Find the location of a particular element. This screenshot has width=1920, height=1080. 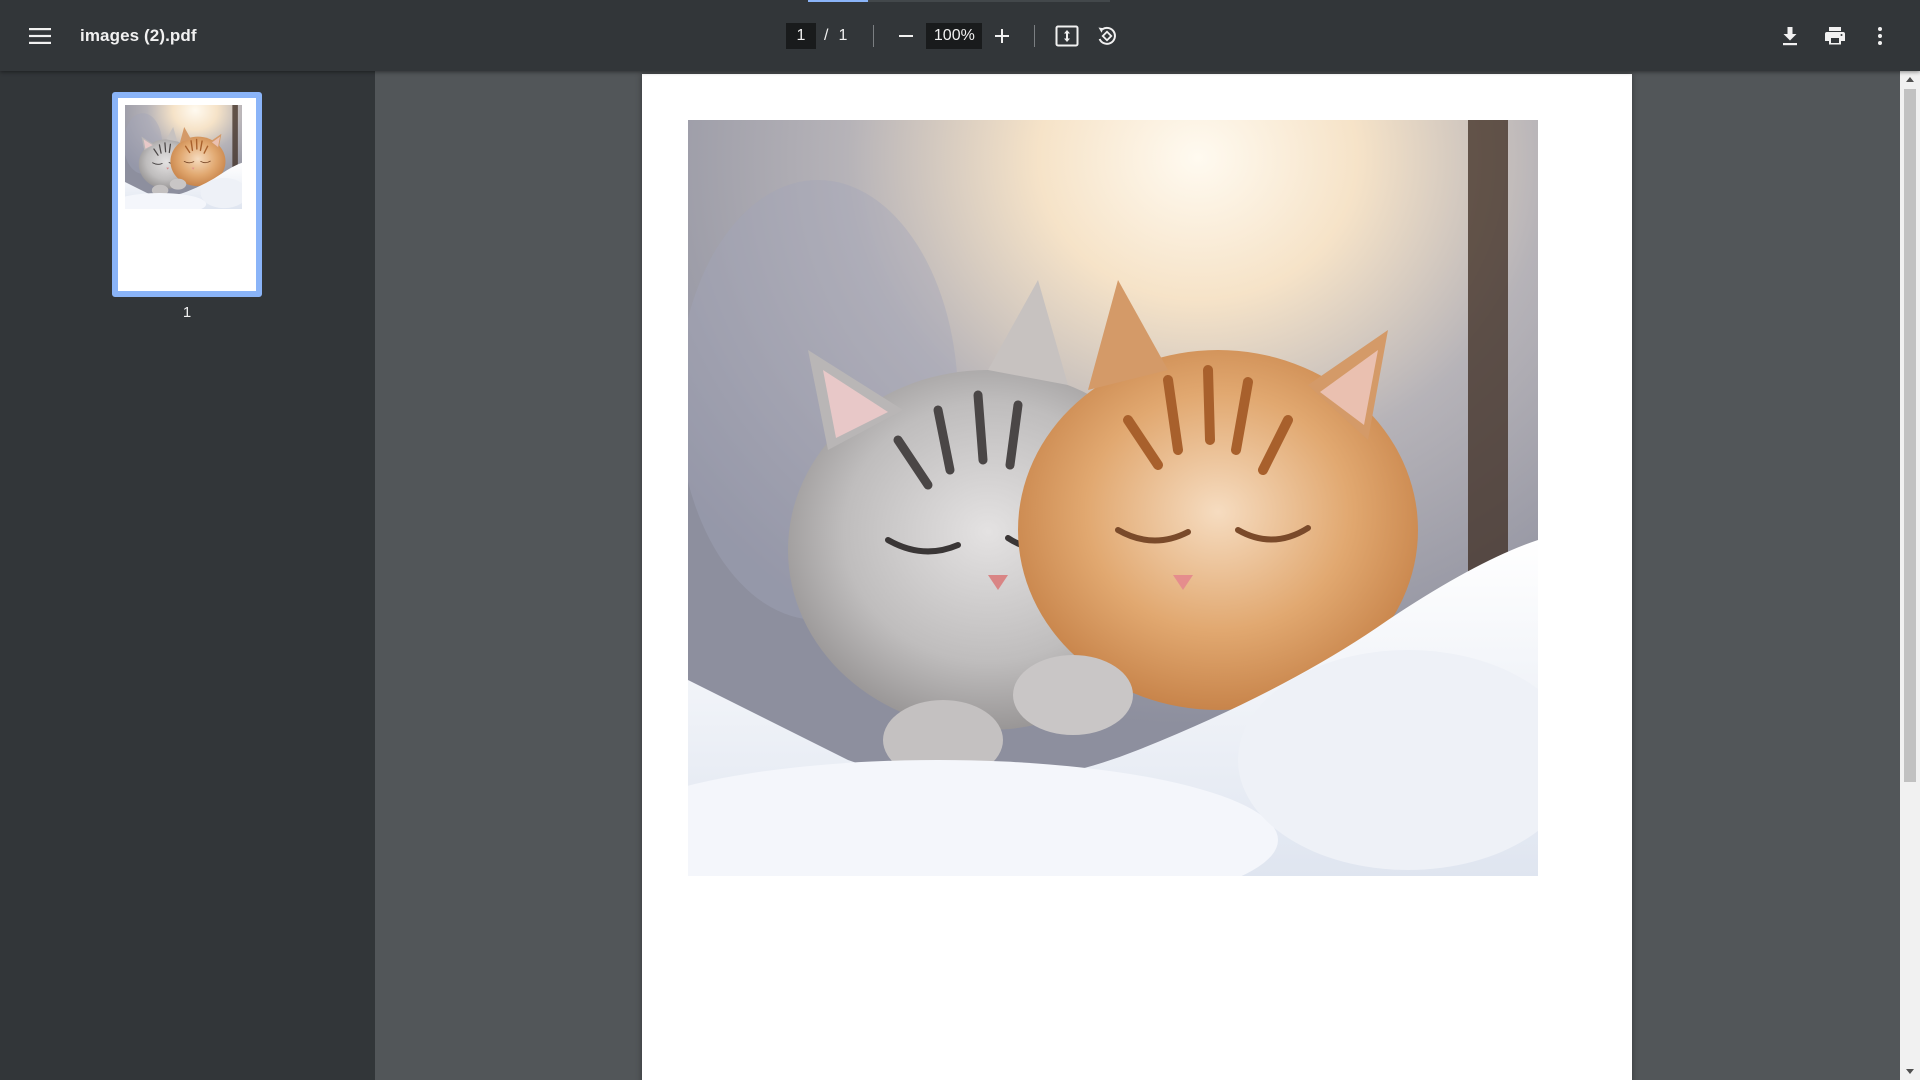

toolbar-right is located at coordinates (1835, 35).